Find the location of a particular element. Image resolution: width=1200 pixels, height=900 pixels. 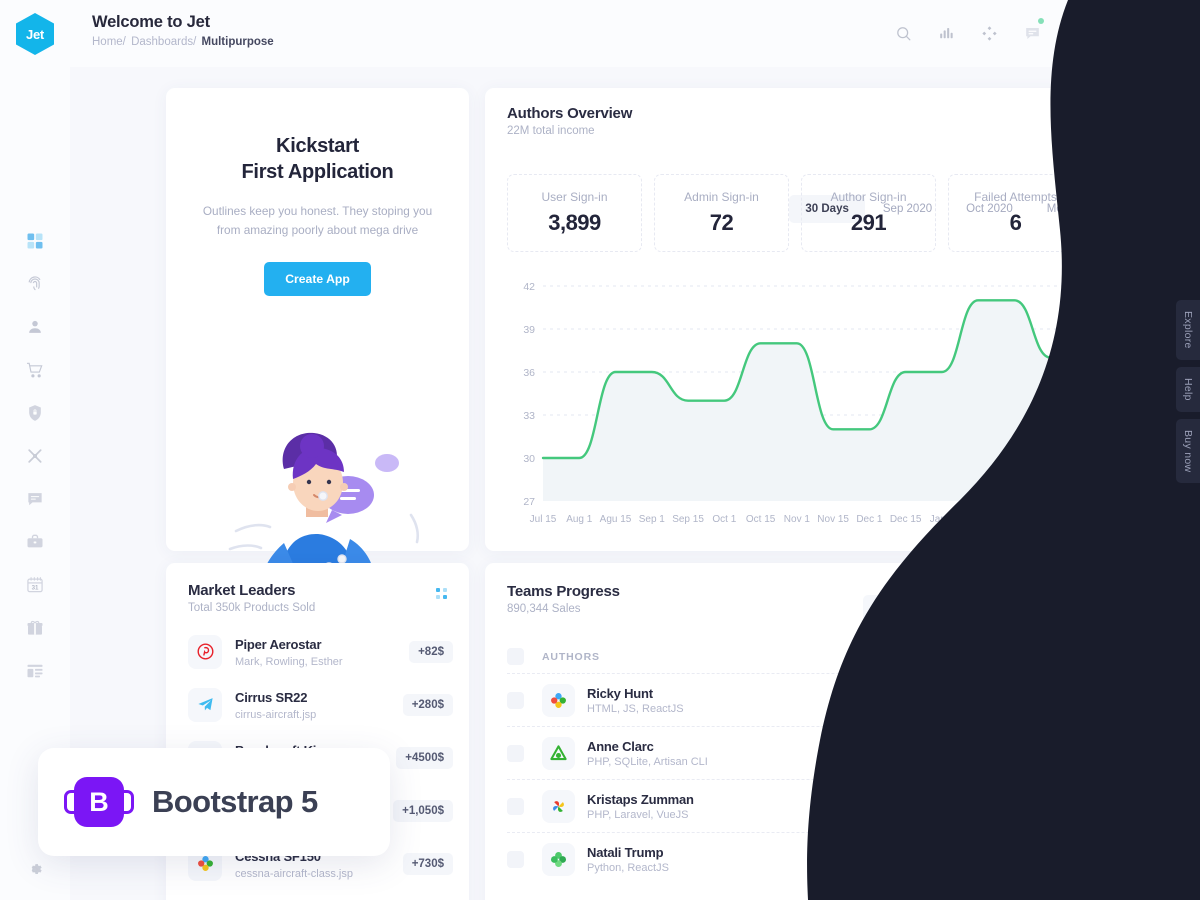

teams-search-box: Search is located at coordinates (1036, 609).